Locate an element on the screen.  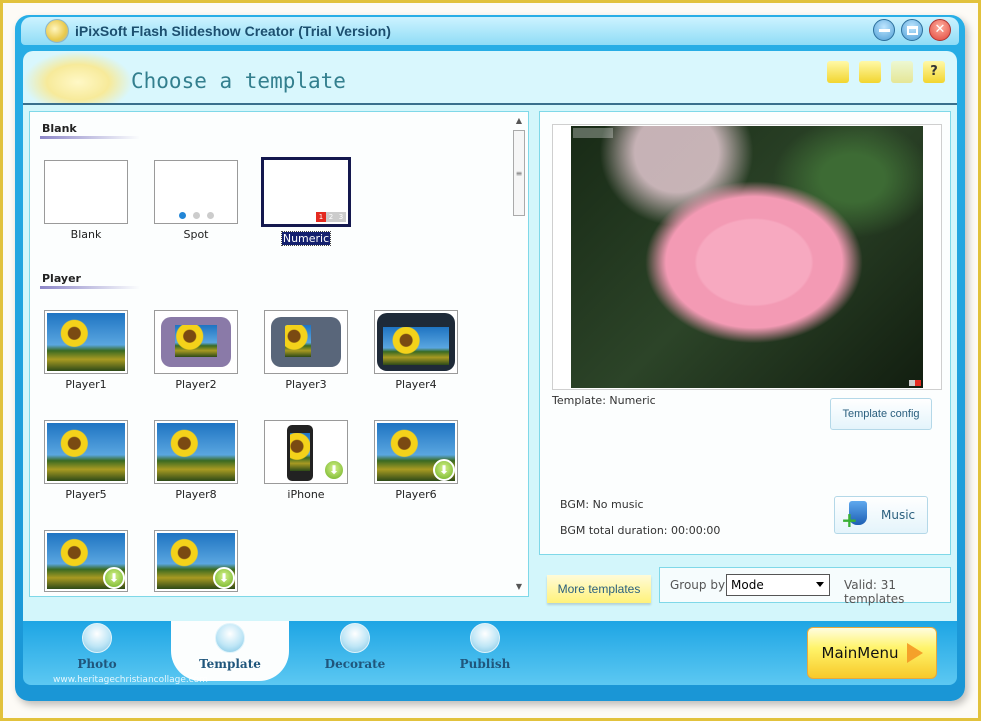
folder-icon is located at coordinates (838, 72).